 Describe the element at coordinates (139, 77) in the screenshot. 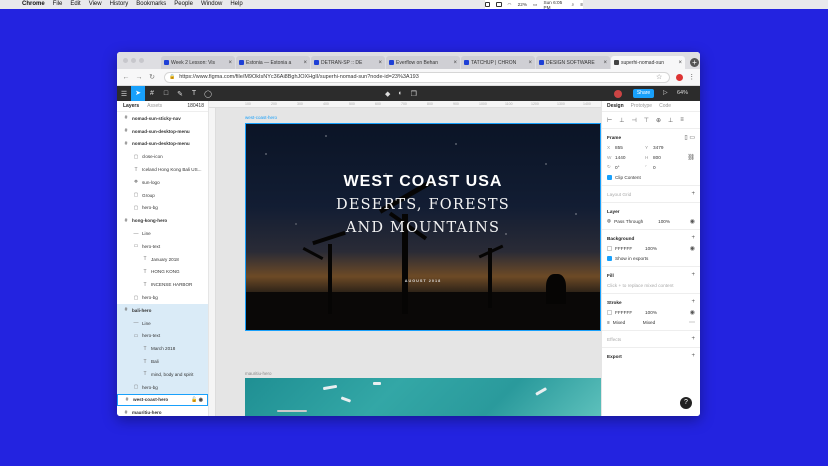

I see `forward-icon: →` at that location.